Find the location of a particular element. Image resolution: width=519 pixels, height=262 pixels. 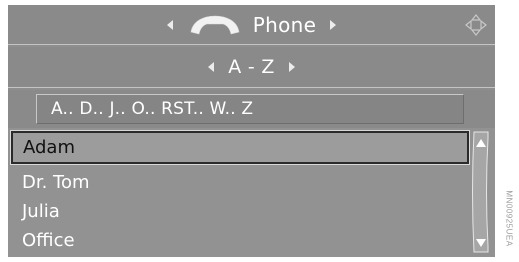

sort-order-label: A - Z is located at coordinates (251, 67).